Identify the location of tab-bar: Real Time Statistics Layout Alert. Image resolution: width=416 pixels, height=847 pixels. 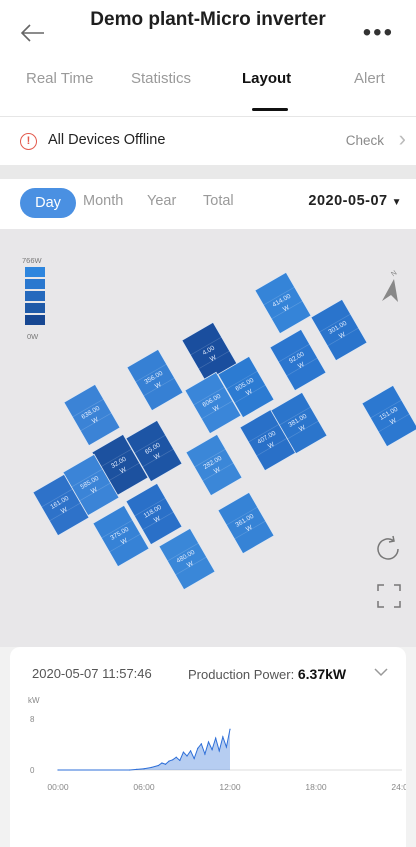
(208, 91).